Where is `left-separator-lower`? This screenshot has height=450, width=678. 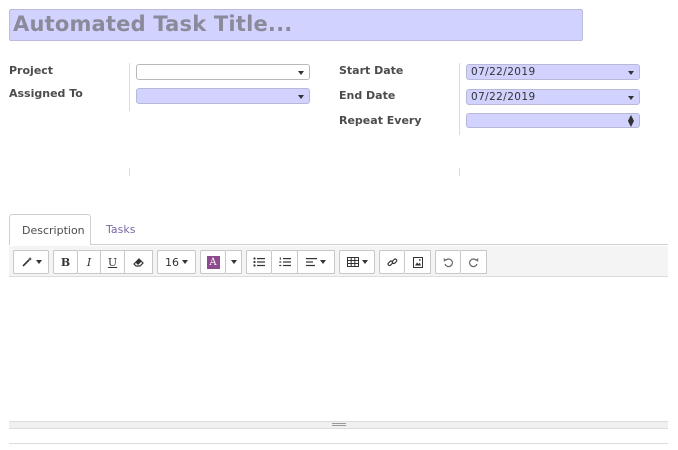
left-separator-lower is located at coordinates (129, 172).